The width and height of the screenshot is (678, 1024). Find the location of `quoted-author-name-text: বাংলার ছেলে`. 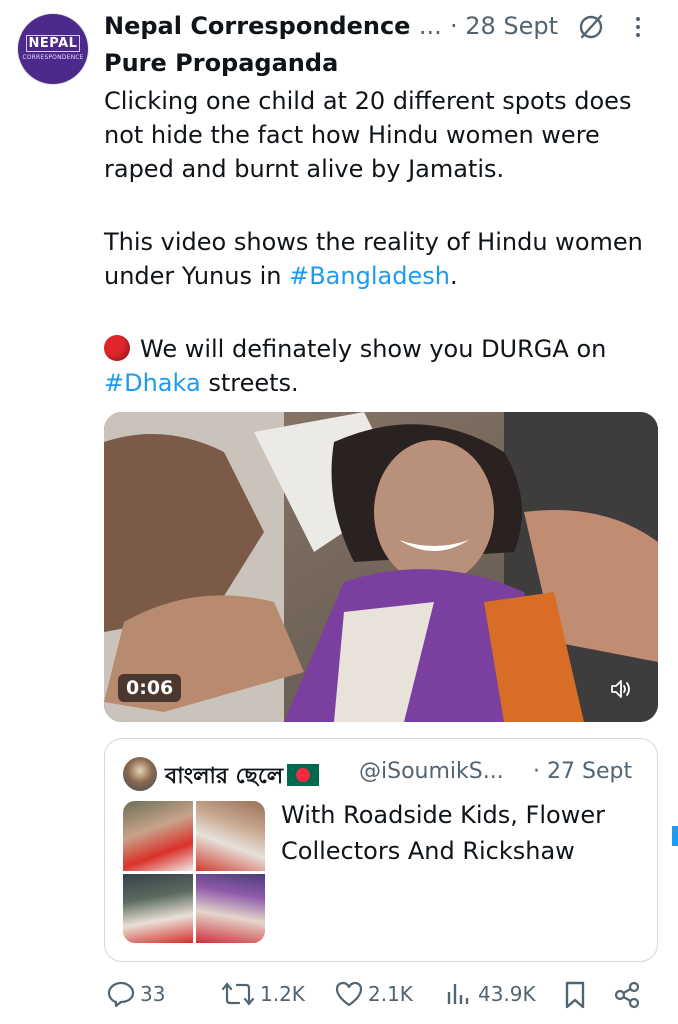

quoted-author-name-text: বাংলার ছেলে is located at coordinates (224, 776).